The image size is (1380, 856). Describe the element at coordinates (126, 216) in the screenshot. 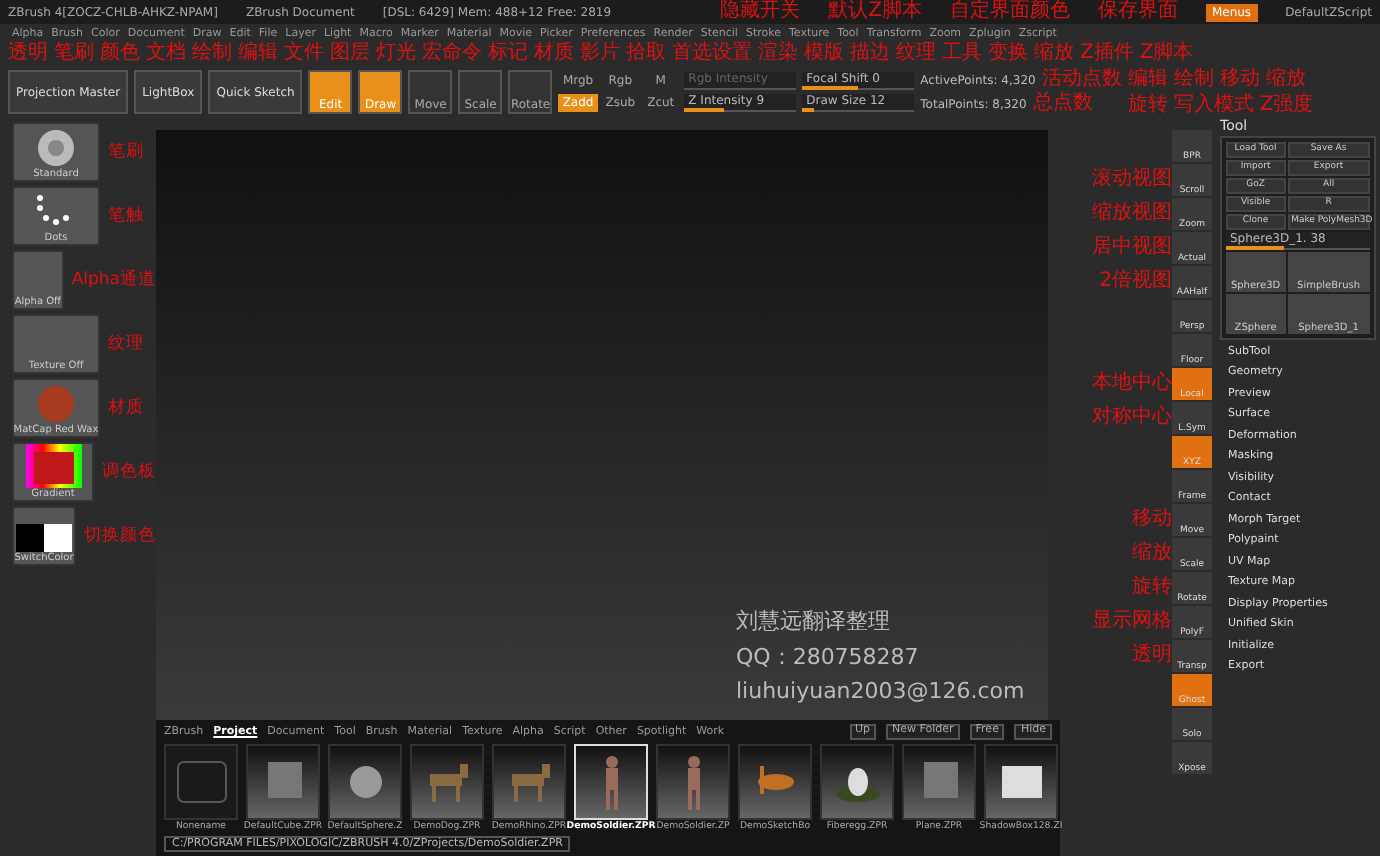

I see `annotation: 笔触` at that location.